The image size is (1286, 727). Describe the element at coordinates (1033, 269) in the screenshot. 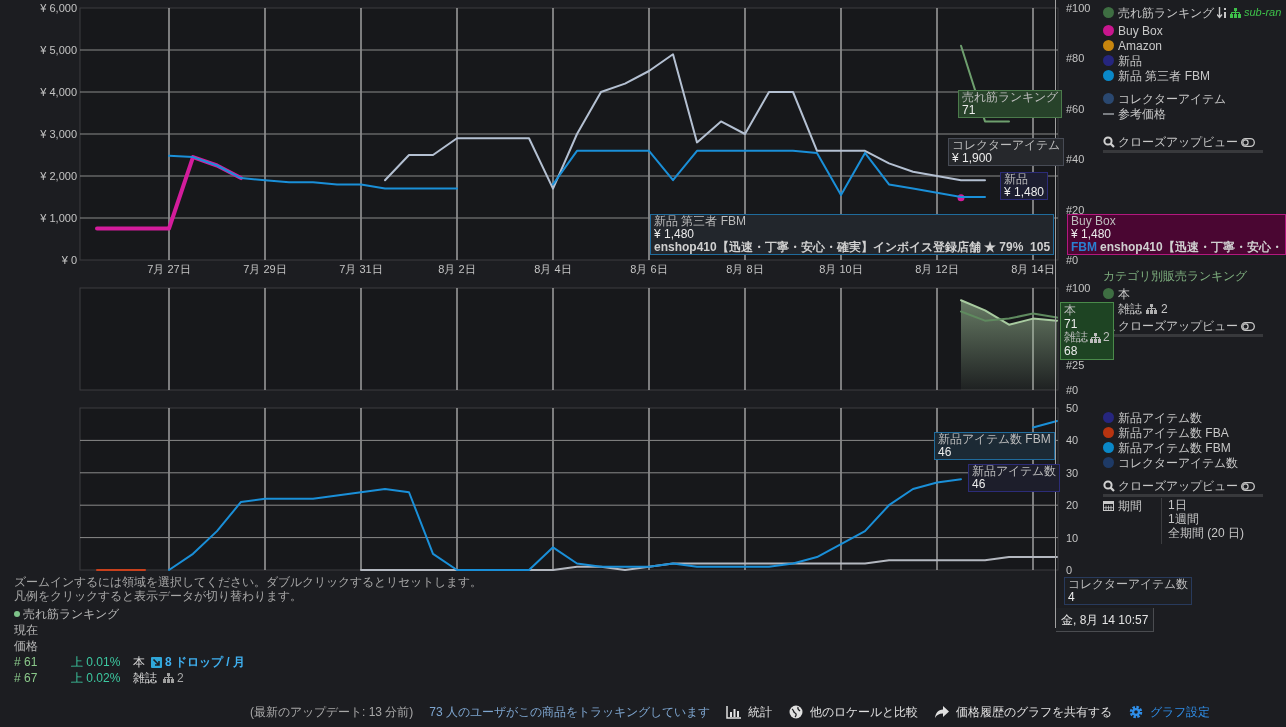

I see `axis-label: 8月 14日` at that location.